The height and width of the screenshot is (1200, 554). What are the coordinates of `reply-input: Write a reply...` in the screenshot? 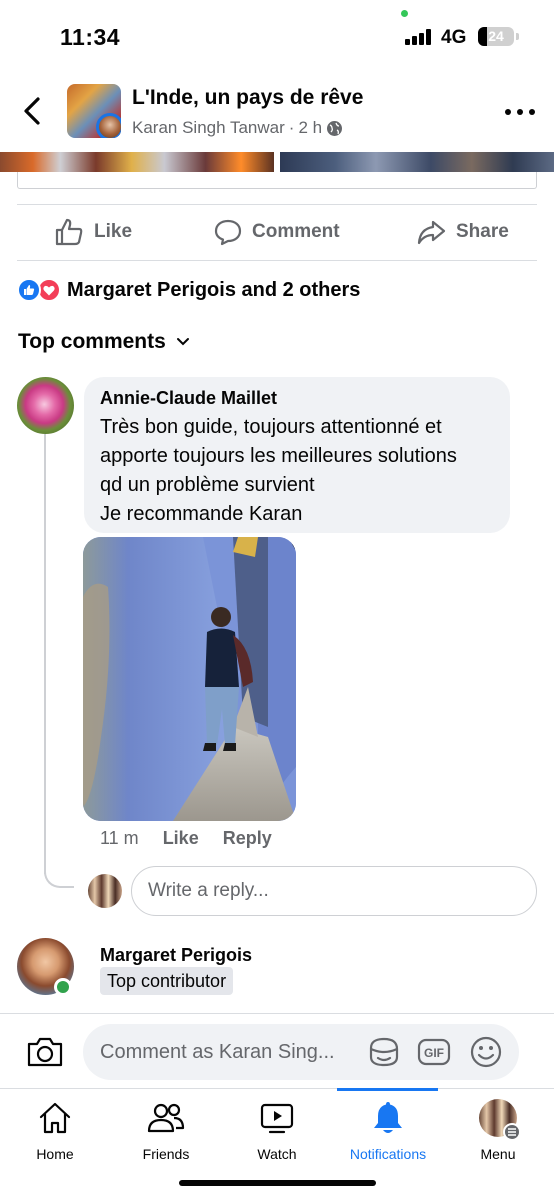 It's located at (334, 891).